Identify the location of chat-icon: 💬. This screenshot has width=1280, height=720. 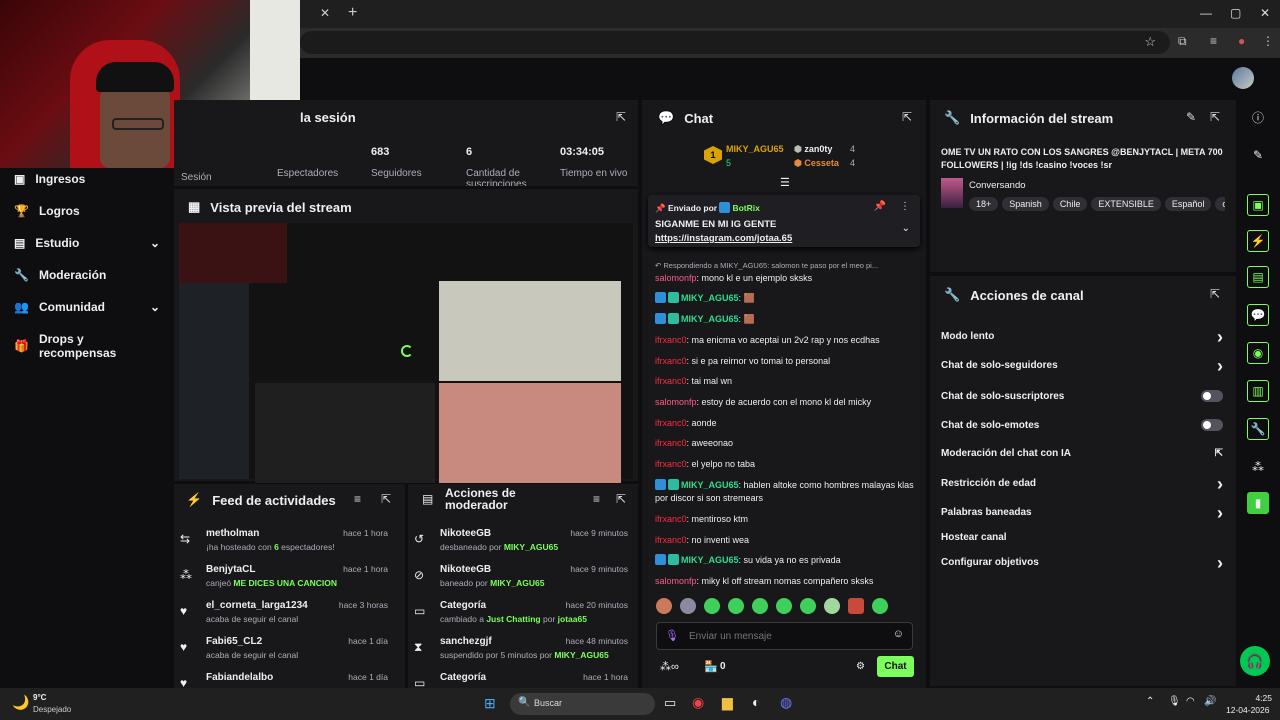
(1258, 315).